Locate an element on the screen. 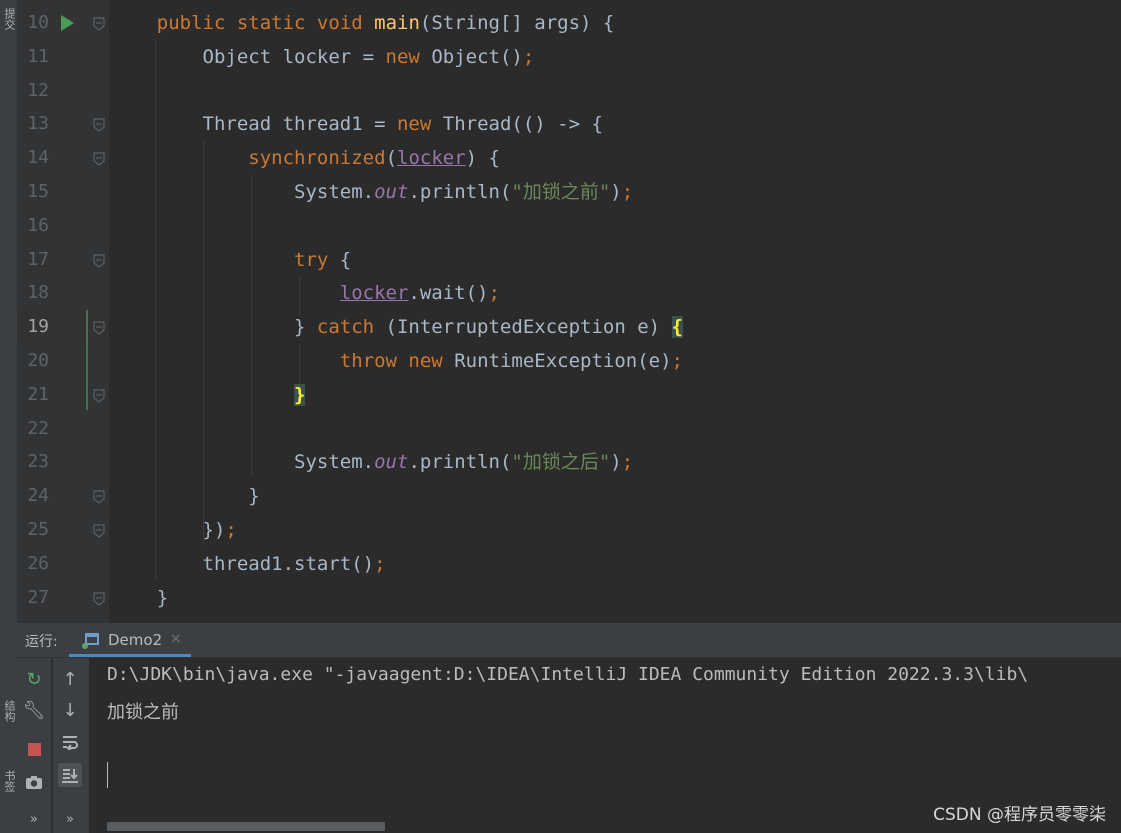  run-tab-label: Demo2 is located at coordinates (135, 640).